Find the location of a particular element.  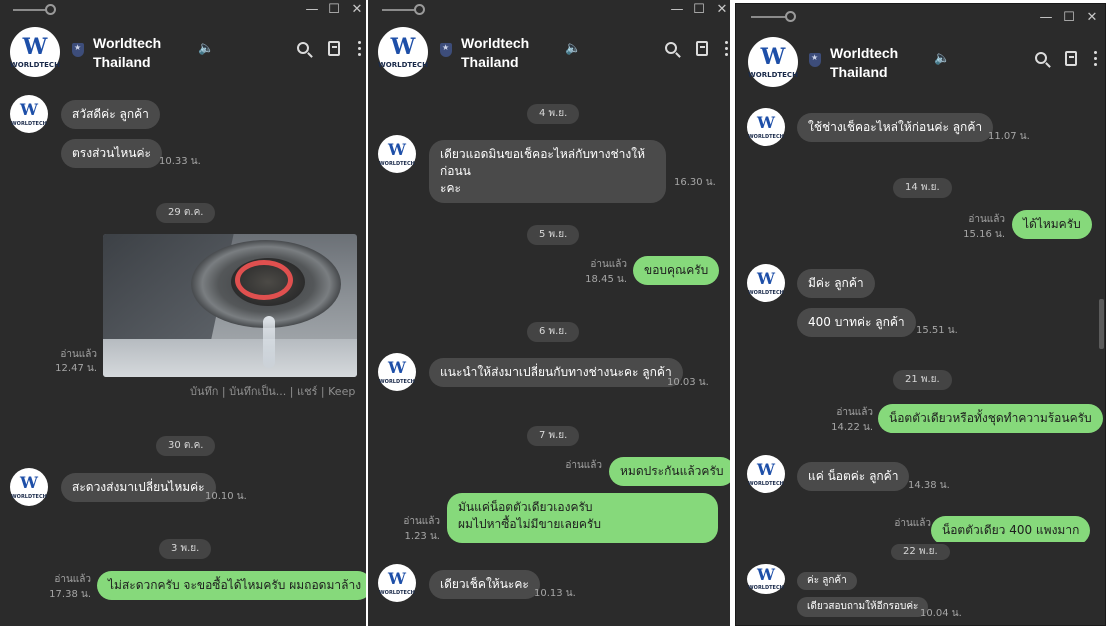

timestamp: 14.38 น. is located at coordinates (929, 485).